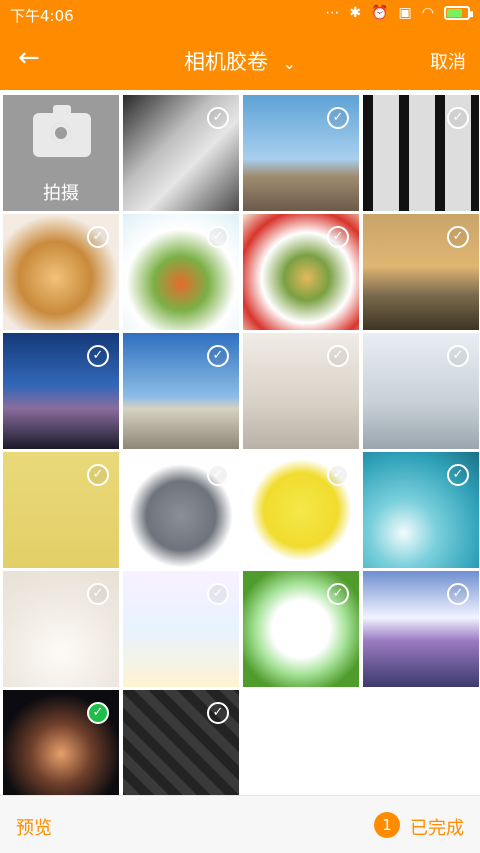 This screenshot has width=480, height=853. What do you see at coordinates (301, 272) in the screenshot?
I see `photo-tile-spaghetti-plate: ✓` at bounding box center [301, 272].